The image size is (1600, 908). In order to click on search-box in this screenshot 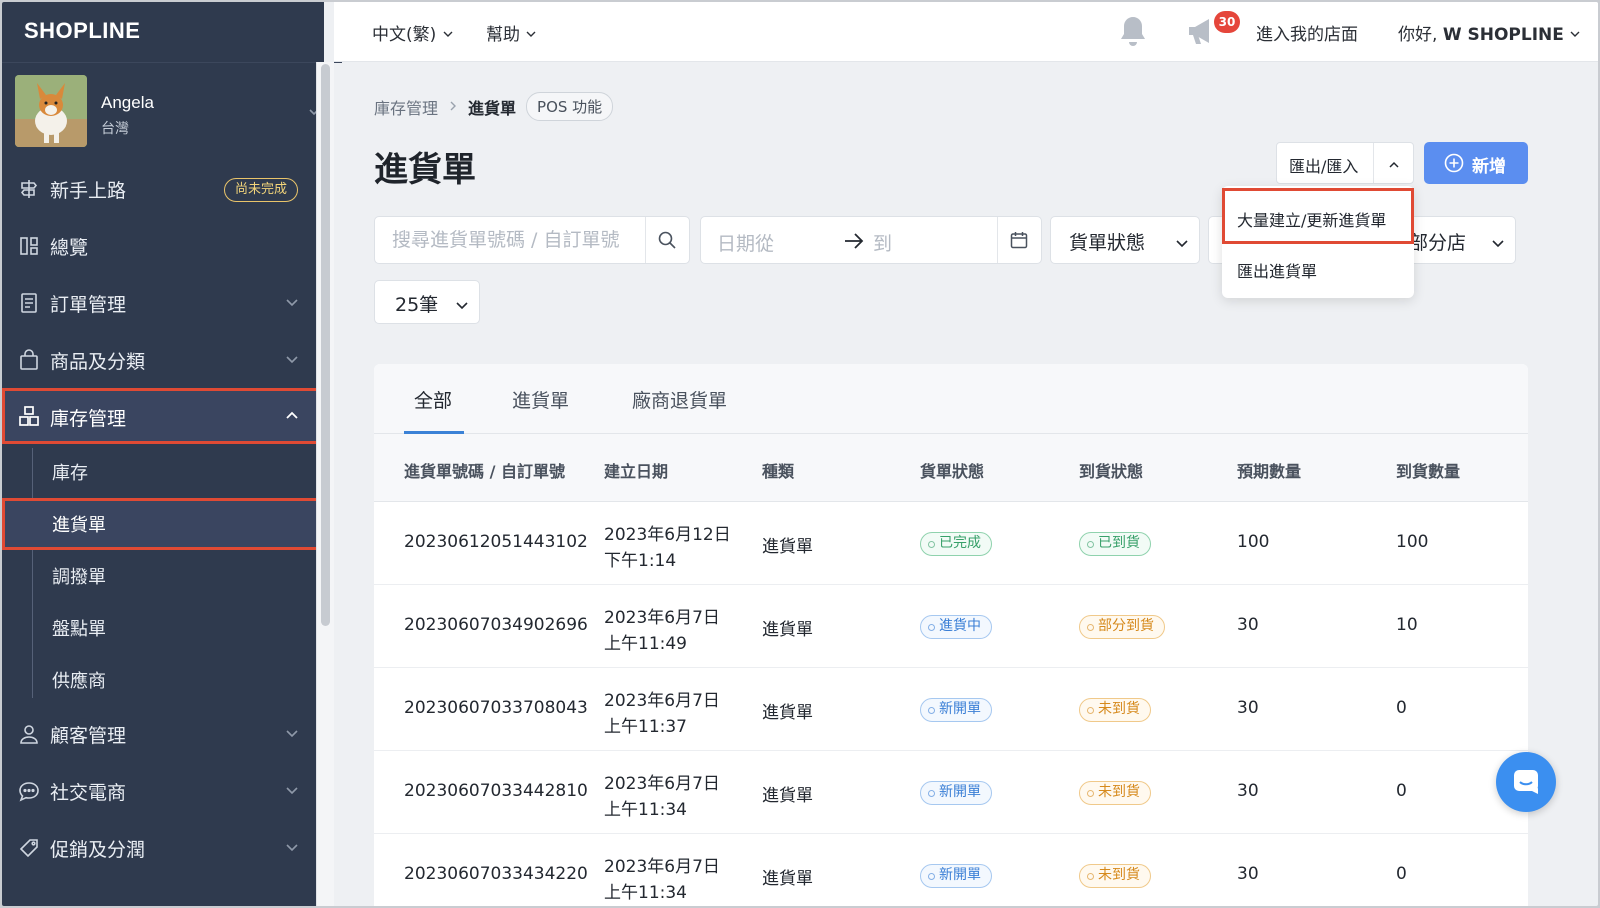, I will do `click(532, 240)`.